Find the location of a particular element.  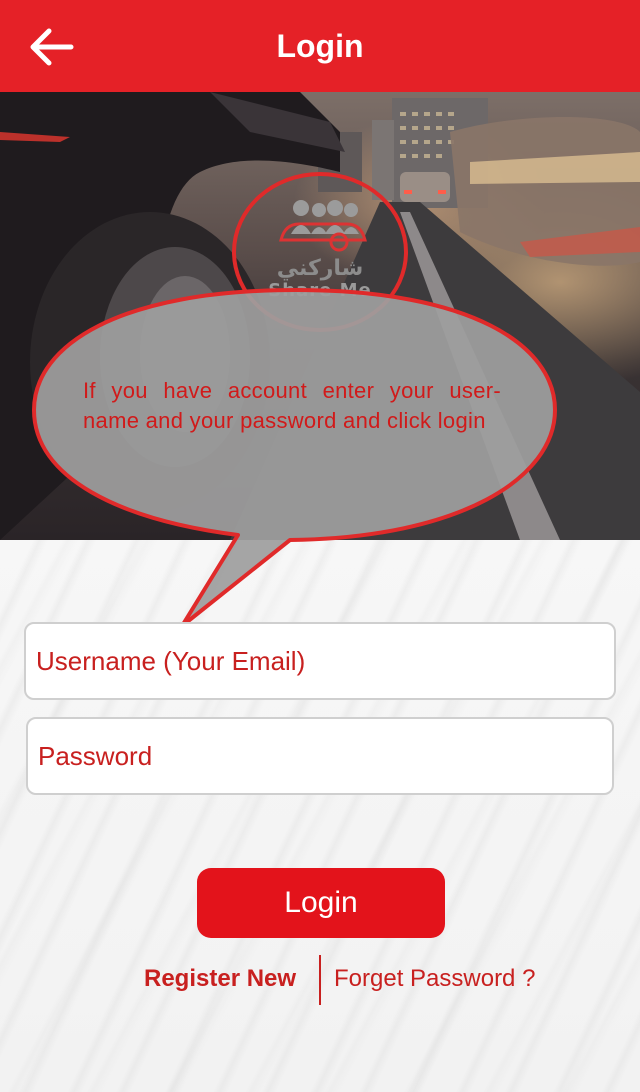

username-input is located at coordinates (320, 661).